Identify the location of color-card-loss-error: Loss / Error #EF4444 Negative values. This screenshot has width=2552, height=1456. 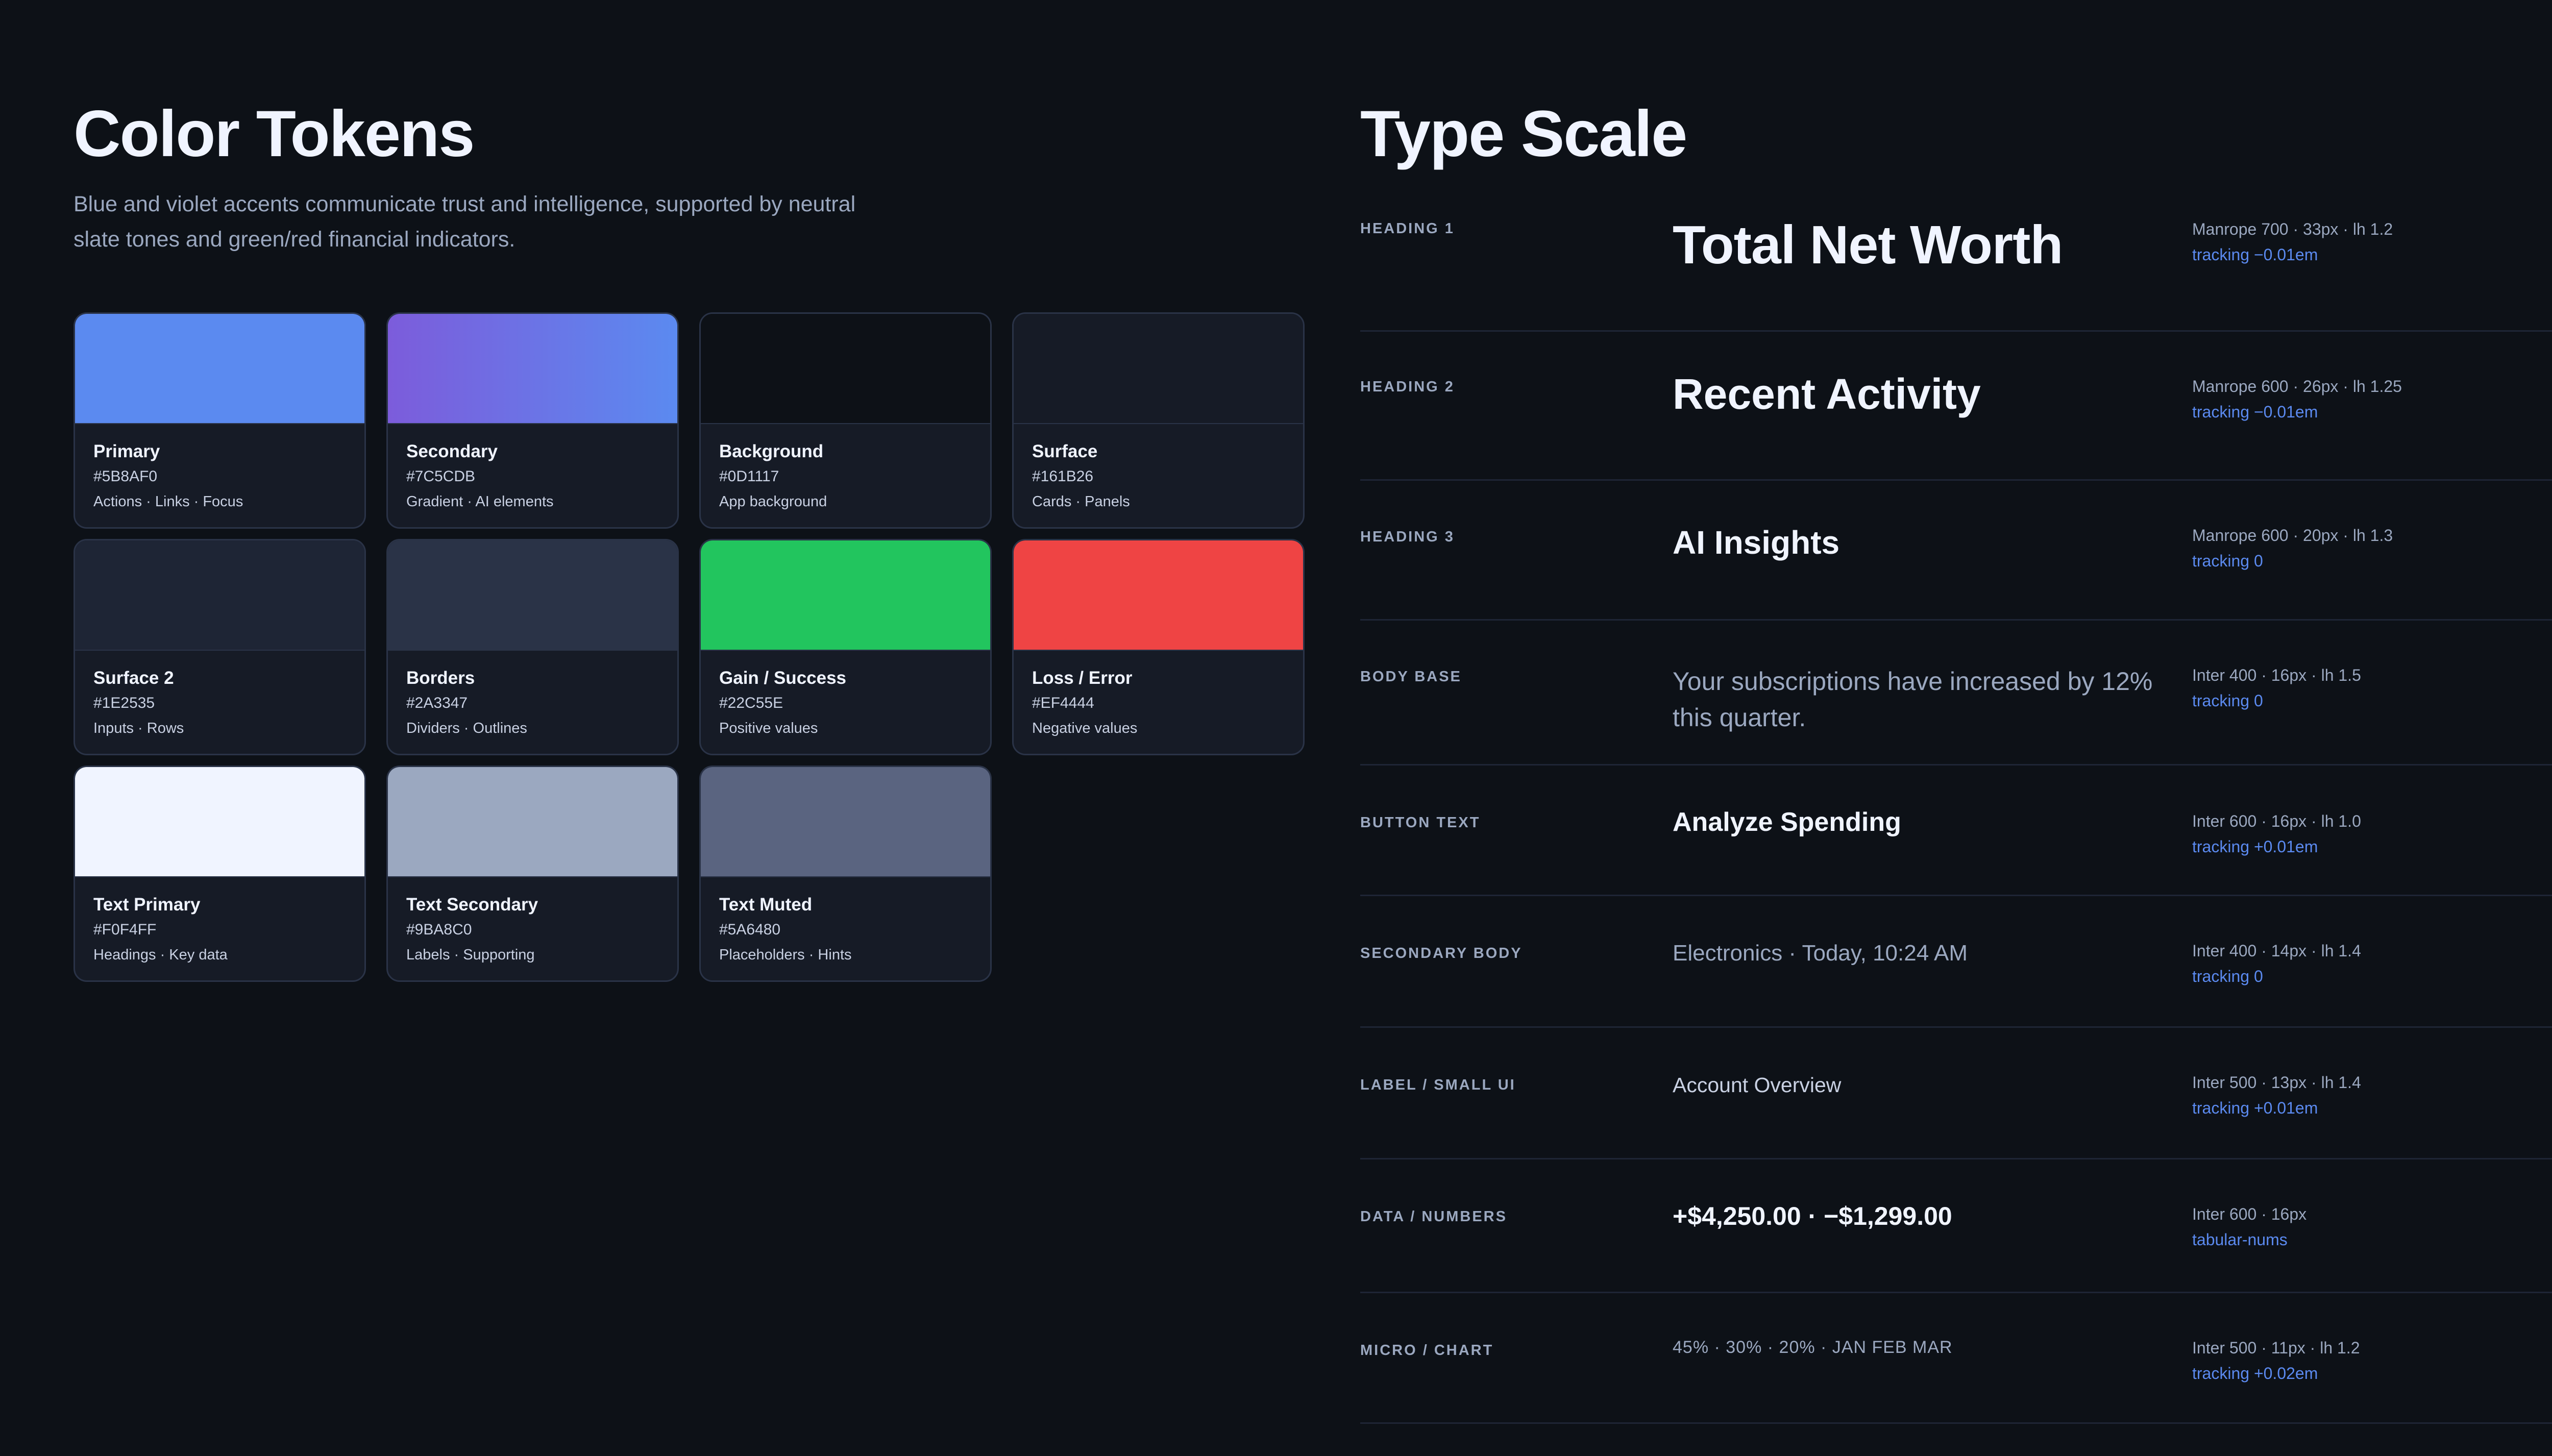
(1158, 647).